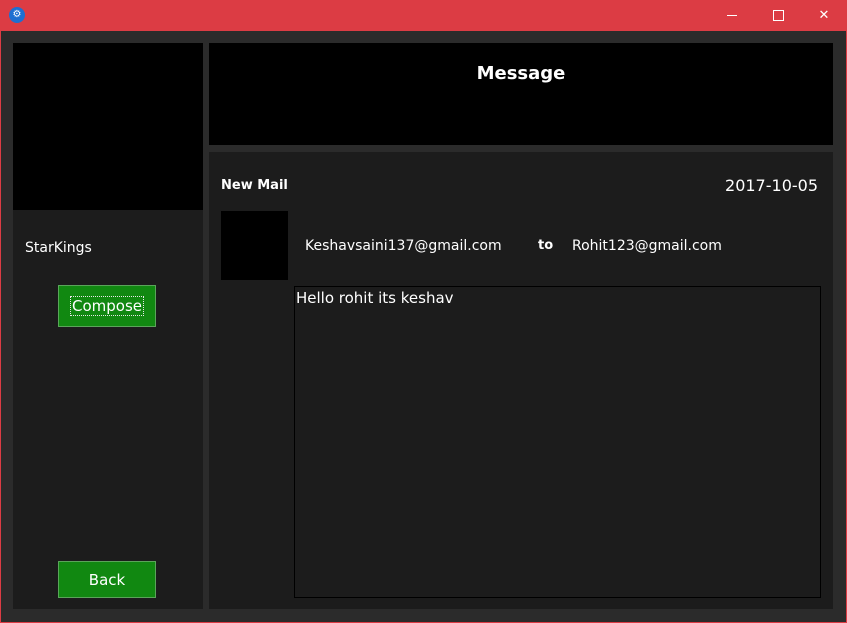  What do you see at coordinates (254, 245) in the screenshot?
I see `sender-avatar` at bounding box center [254, 245].